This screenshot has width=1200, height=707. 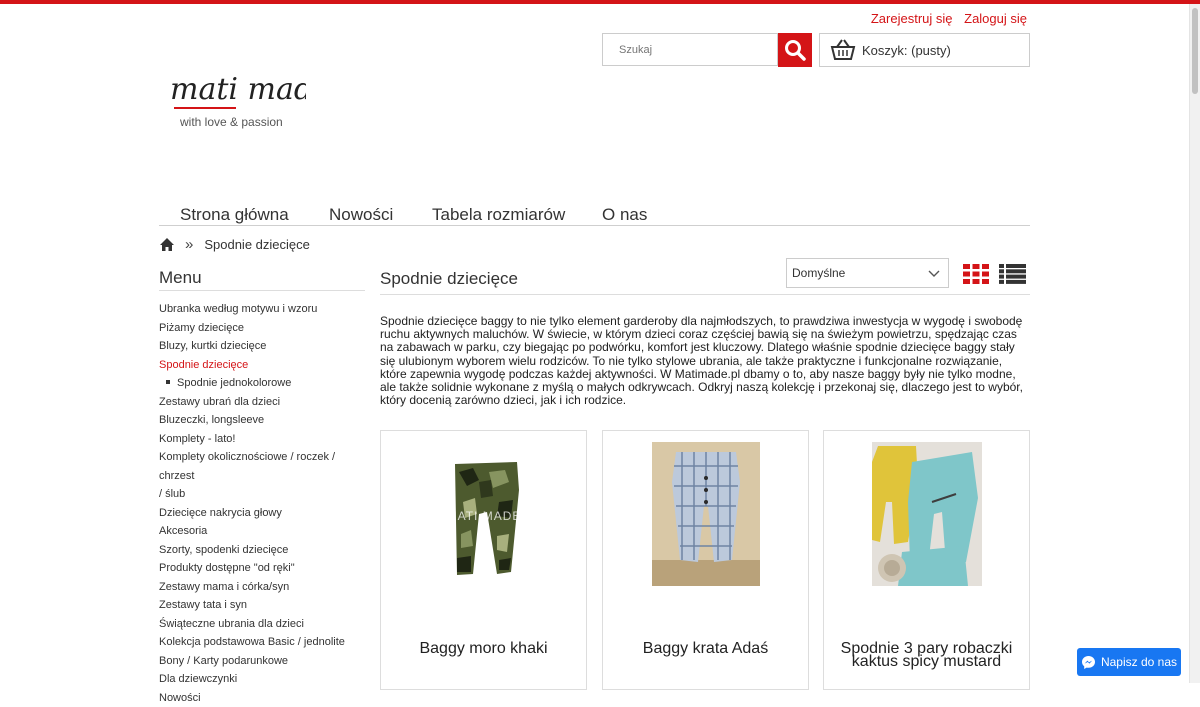 What do you see at coordinates (906, 50) in the screenshot?
I see `cart-label: Koszyk: (pusty)` at bounding box center [906, 50].